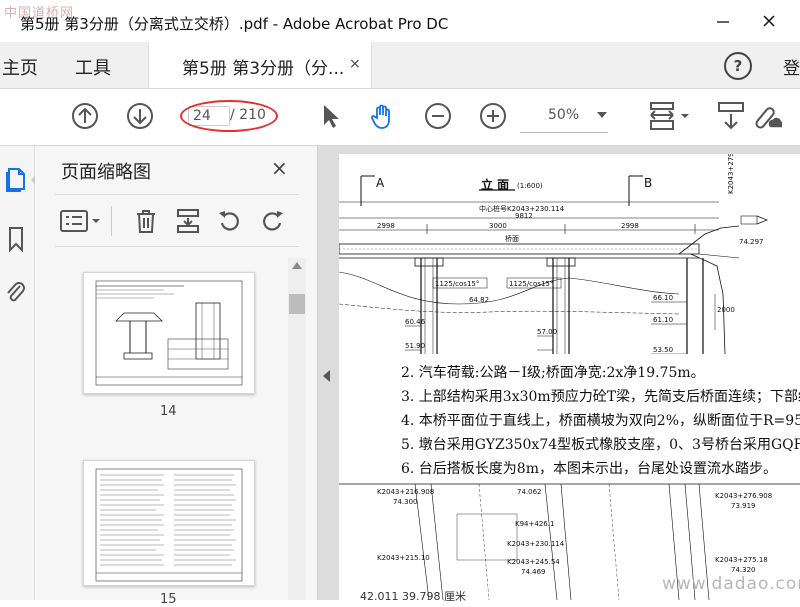 This screenshot has width=800, height=607. What do you see at coordinates (326, 376) in the screenshot?
I see `collapse-panel-icon` at bounding box center [326, 376].